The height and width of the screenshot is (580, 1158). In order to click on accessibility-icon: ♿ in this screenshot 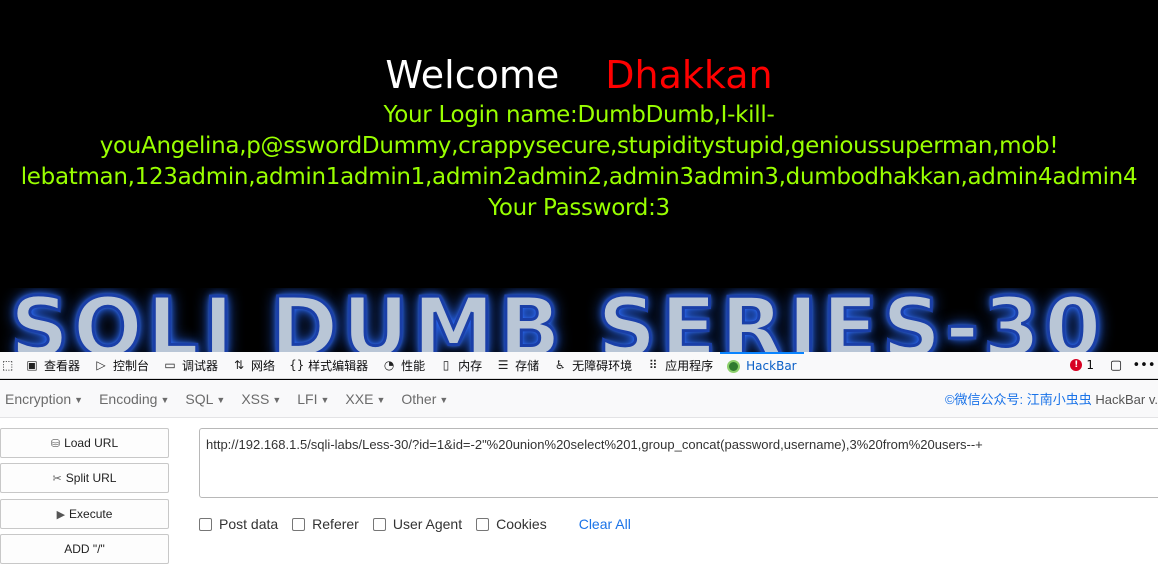, I will do `click(560, 365)`.